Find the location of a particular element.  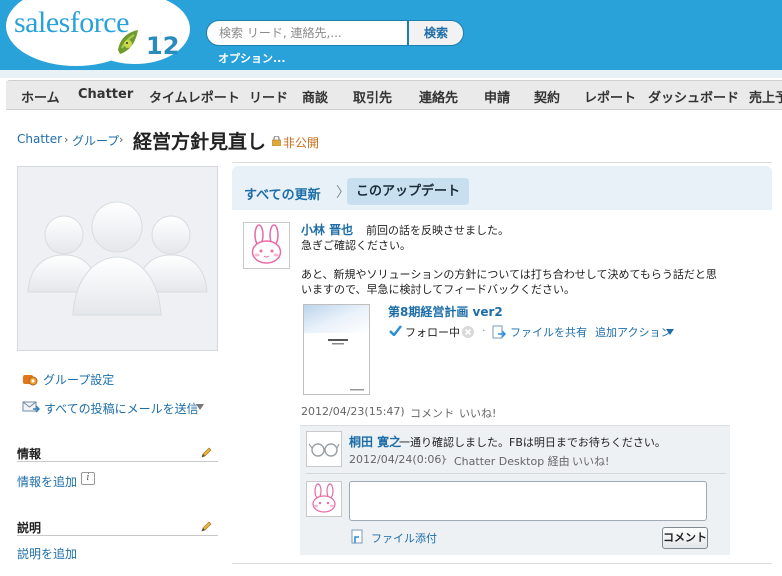

file-thumbnail is located at coordinates (336, 349).